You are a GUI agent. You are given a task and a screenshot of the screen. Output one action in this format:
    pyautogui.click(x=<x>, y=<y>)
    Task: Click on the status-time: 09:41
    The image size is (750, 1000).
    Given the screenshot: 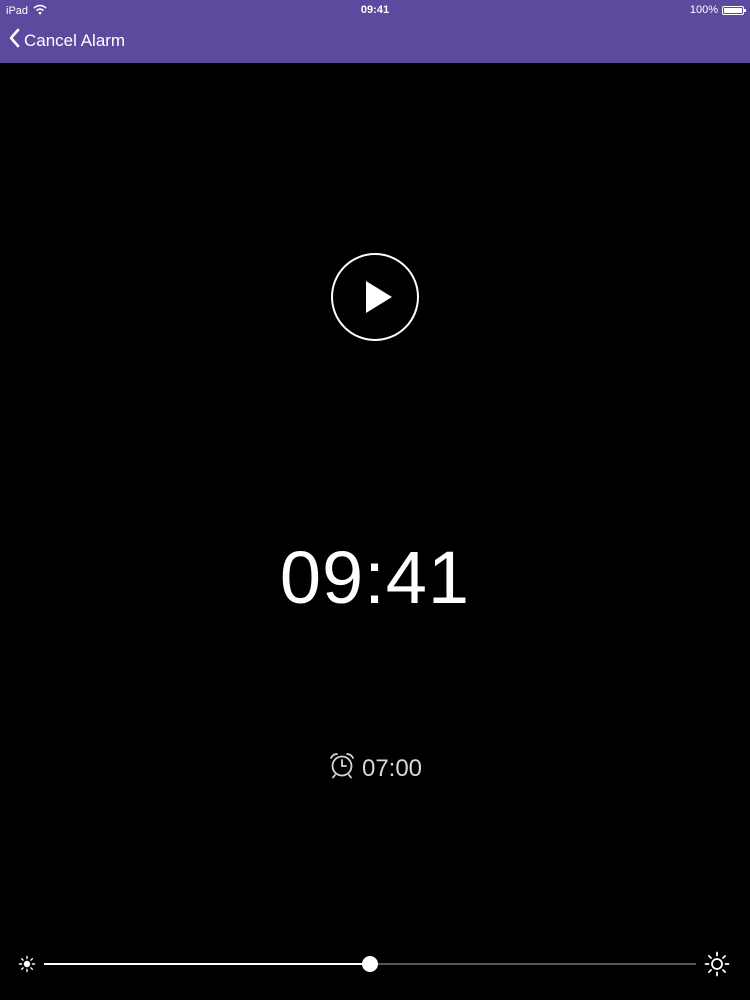 What is the action you would take?
    pyautogui.click(x=375, y=10)
    